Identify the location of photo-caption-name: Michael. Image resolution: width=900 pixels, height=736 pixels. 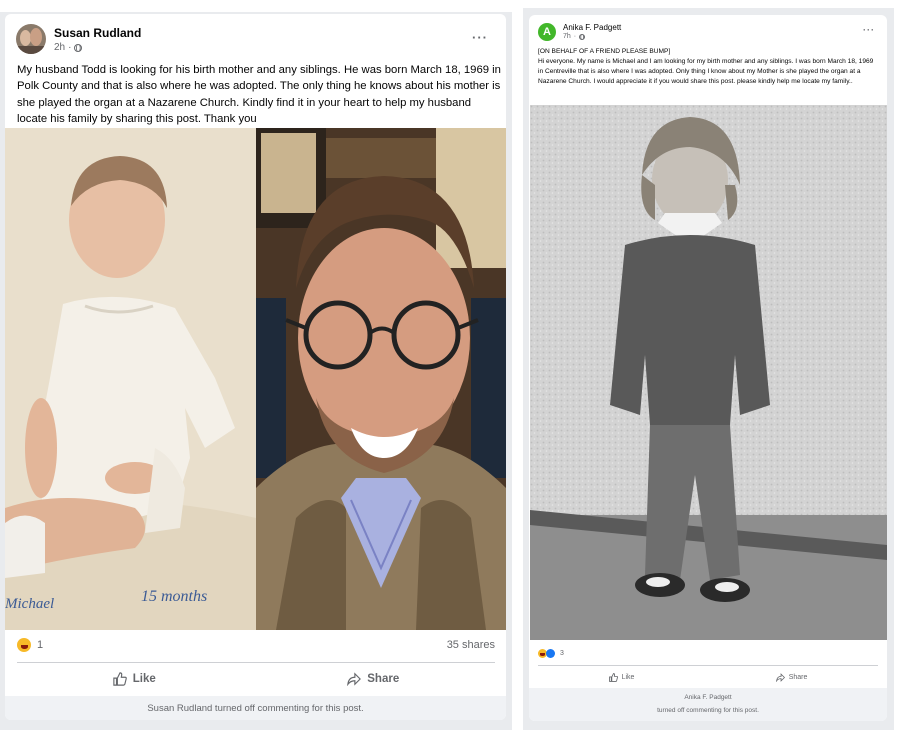
(30, 604).